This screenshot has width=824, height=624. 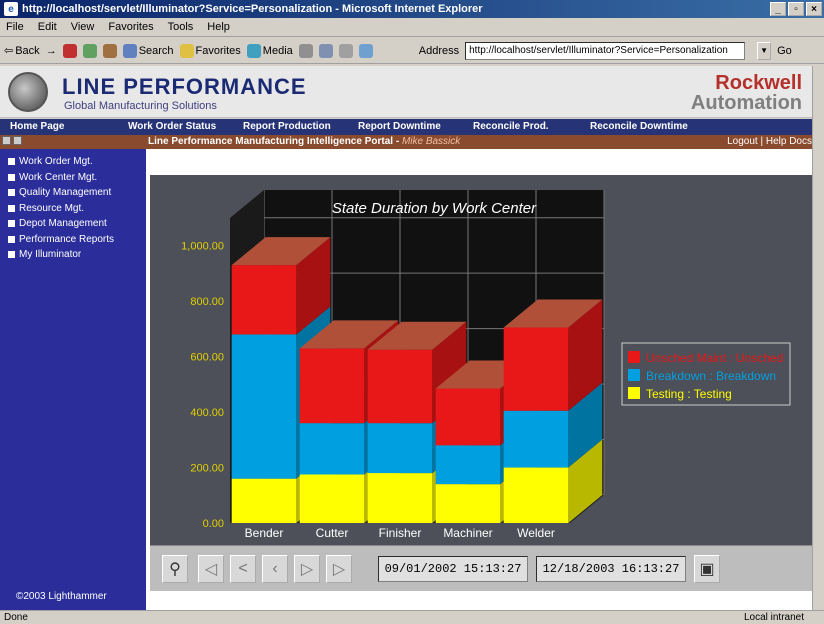 What do you see at coordinates (269, 50) in the screenshot?
I see `media-button: Media` at bounding box center [269, 50].